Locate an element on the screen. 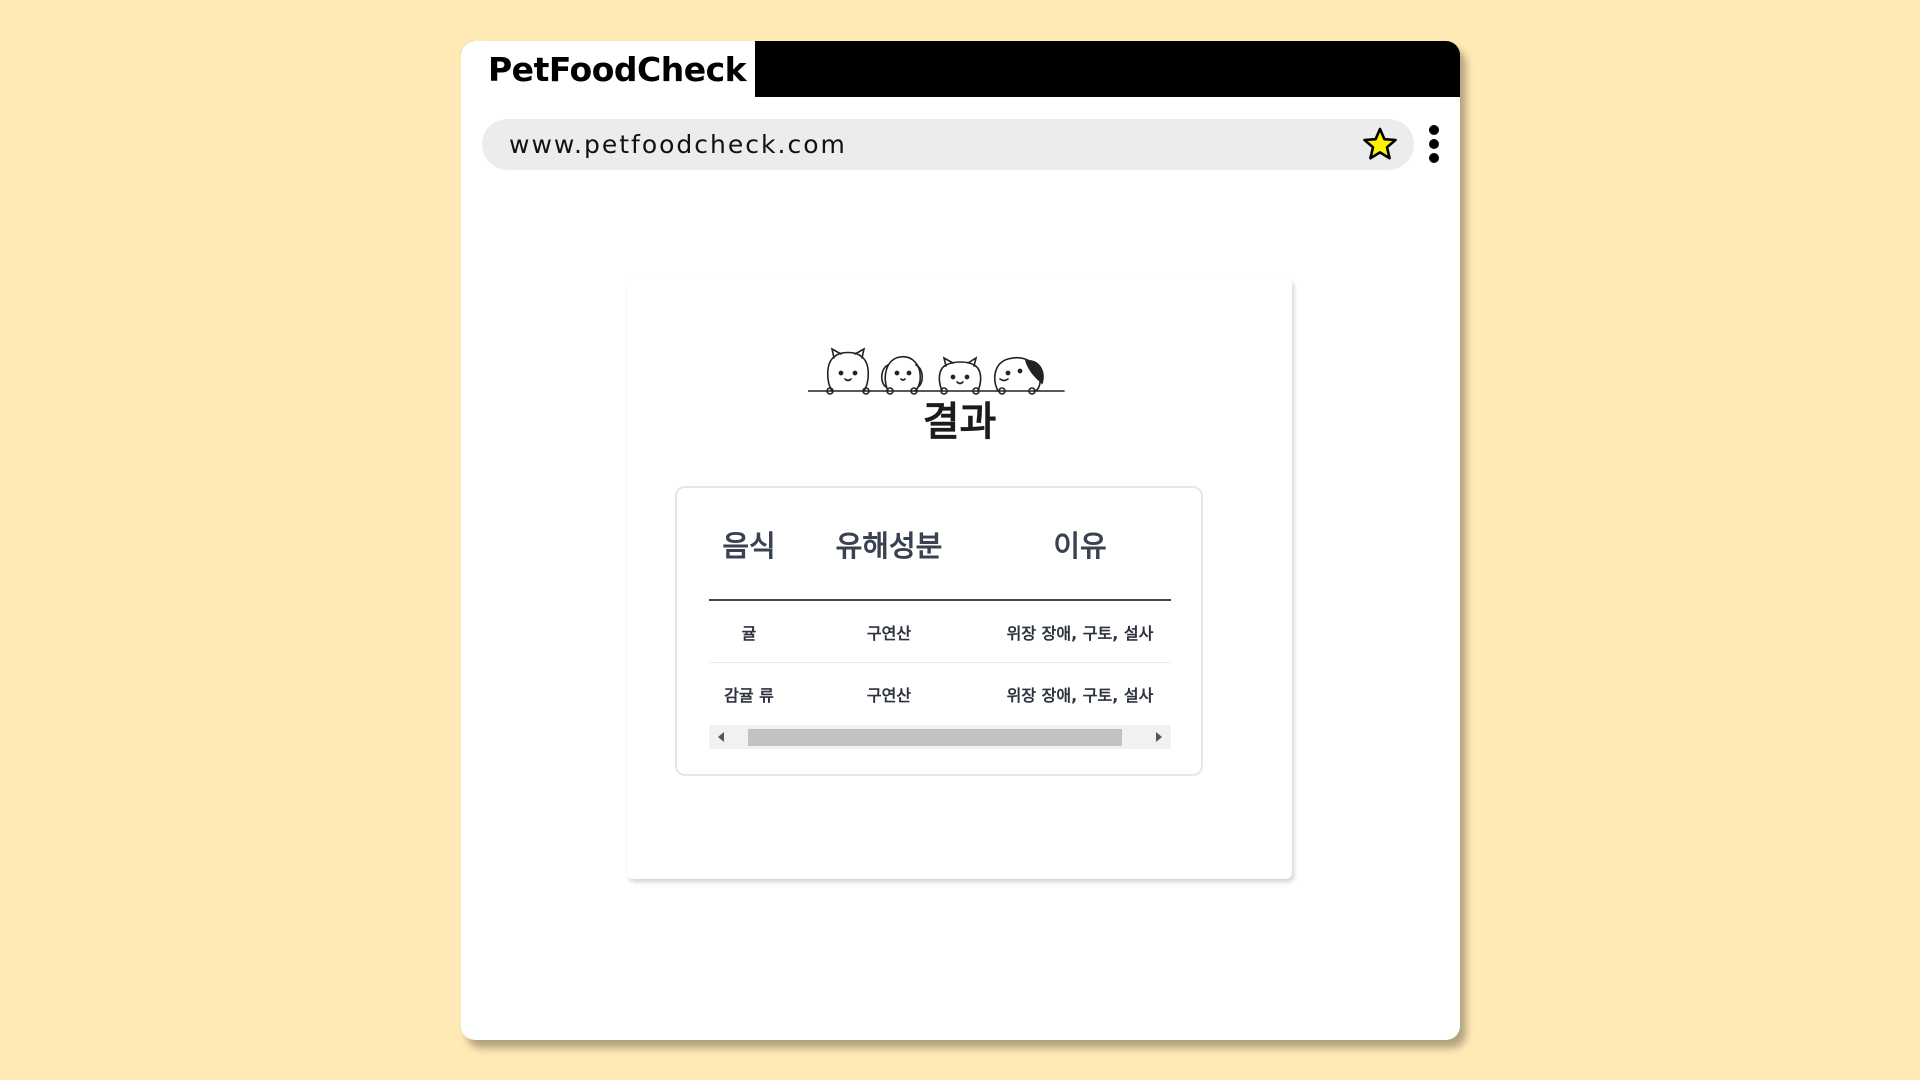 The image size is (1920, 1080). page-title: 결과 is located at coordinates (959, 422).